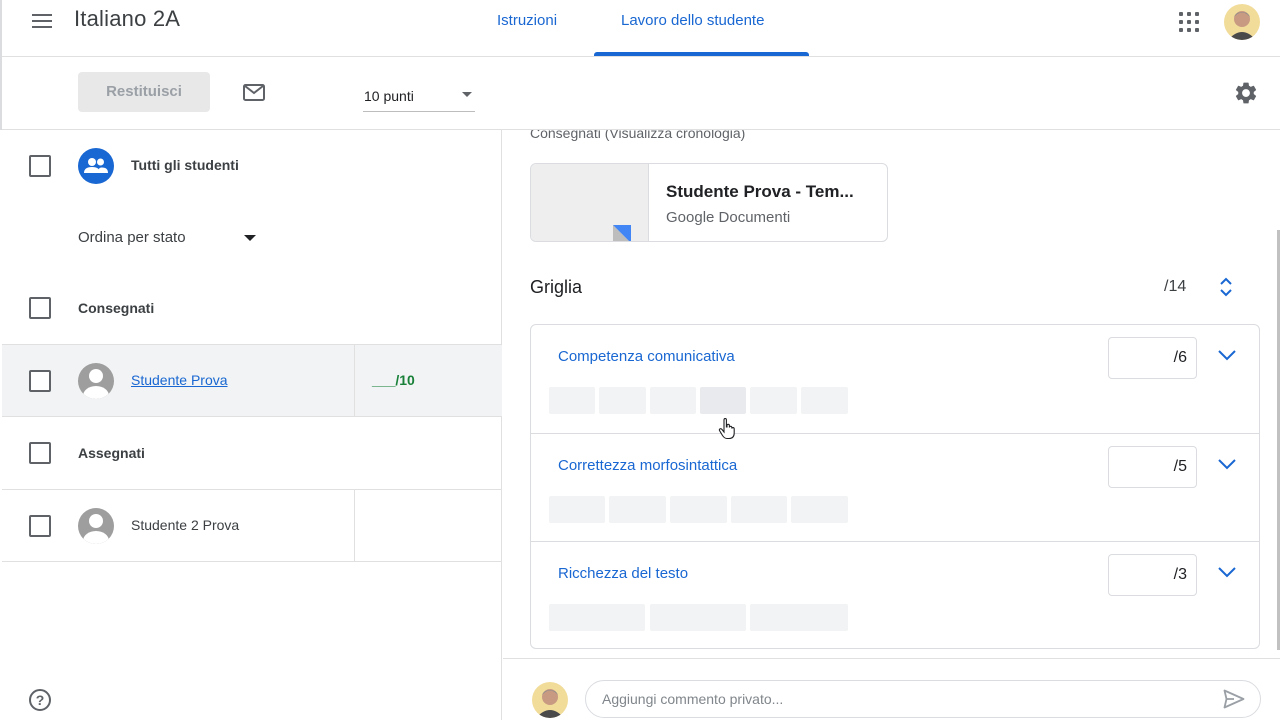  Describe the element at coordinates (527, 20) in the screenshot. I see `tab-instructions: Istruzioni` at that location.